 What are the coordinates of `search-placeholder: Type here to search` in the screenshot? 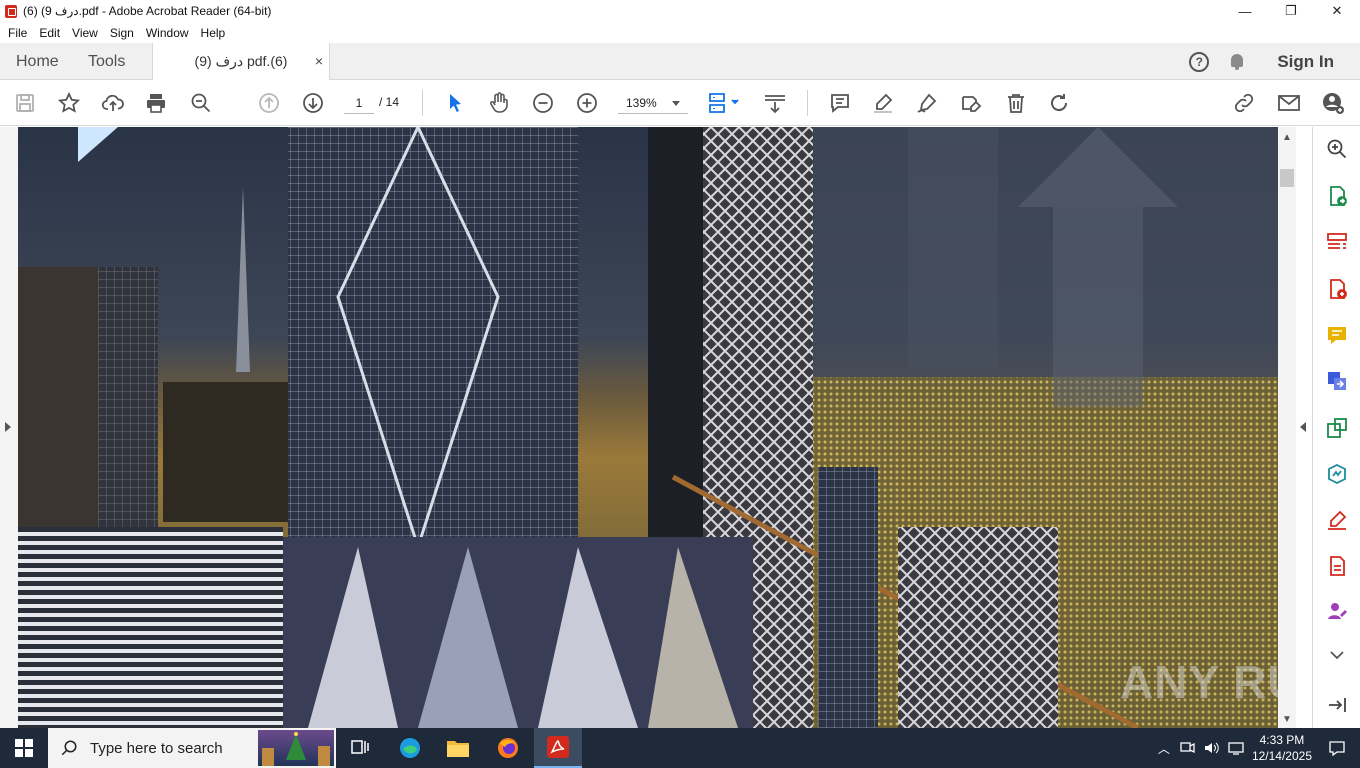 It's located at (156, 748).